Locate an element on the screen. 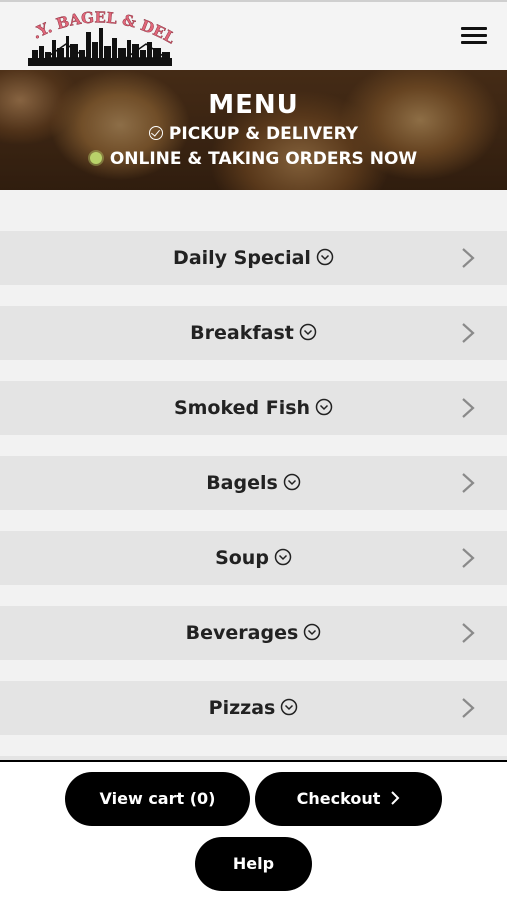 This screenshot has width=507, height=902. checkout-label: Checkout is located at coordinates (338, 798).